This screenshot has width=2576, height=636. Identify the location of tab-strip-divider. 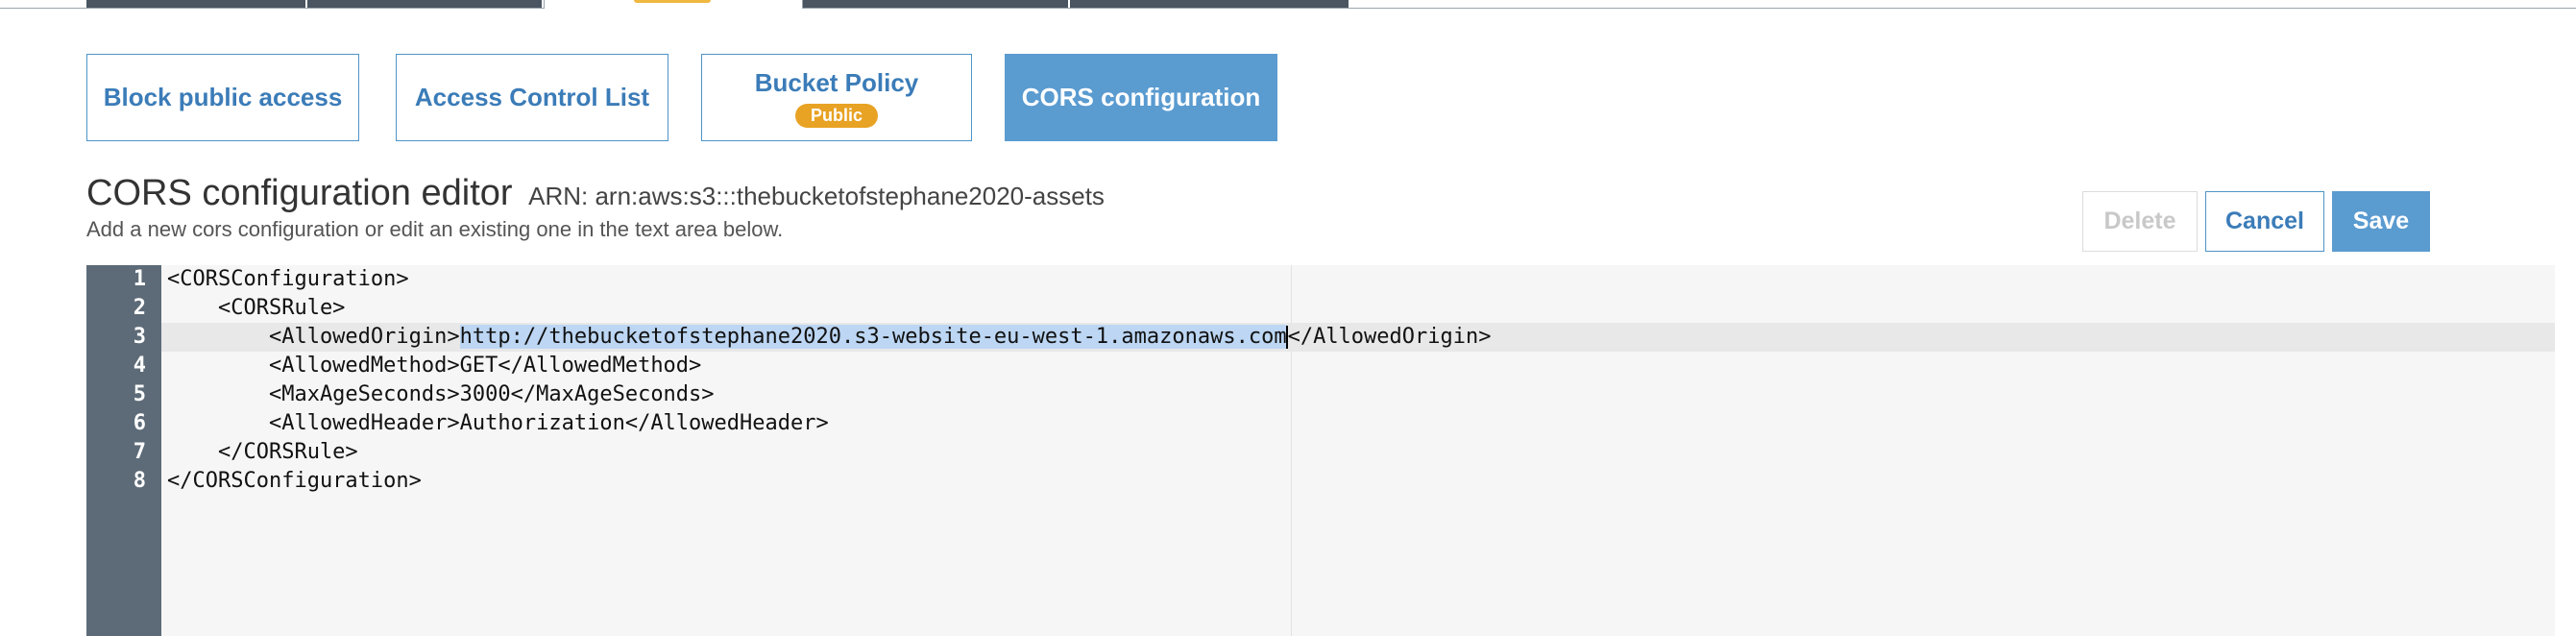
(1288, 8).